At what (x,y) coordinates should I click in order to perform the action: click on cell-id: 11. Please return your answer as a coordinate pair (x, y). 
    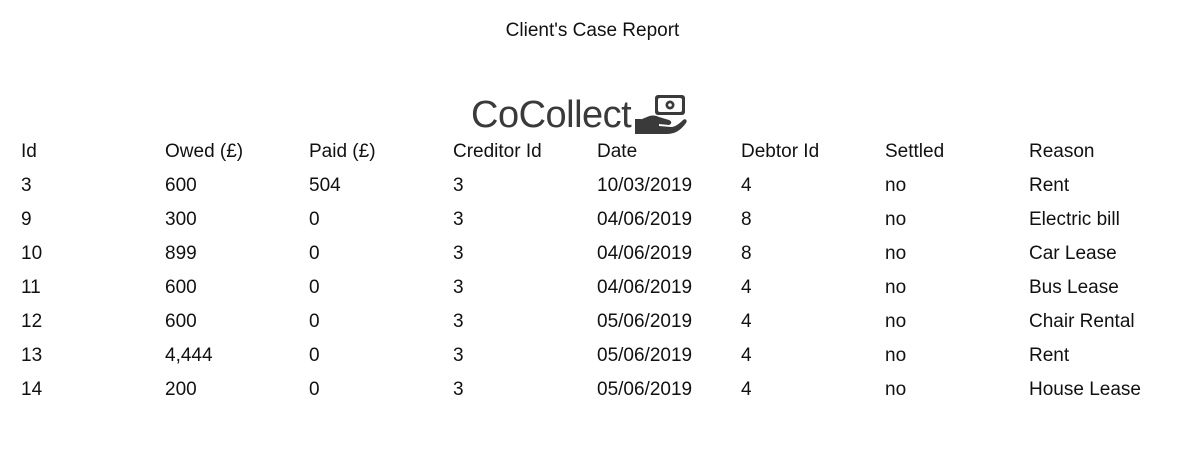
    Looking at the image, I should click on (31, 287).